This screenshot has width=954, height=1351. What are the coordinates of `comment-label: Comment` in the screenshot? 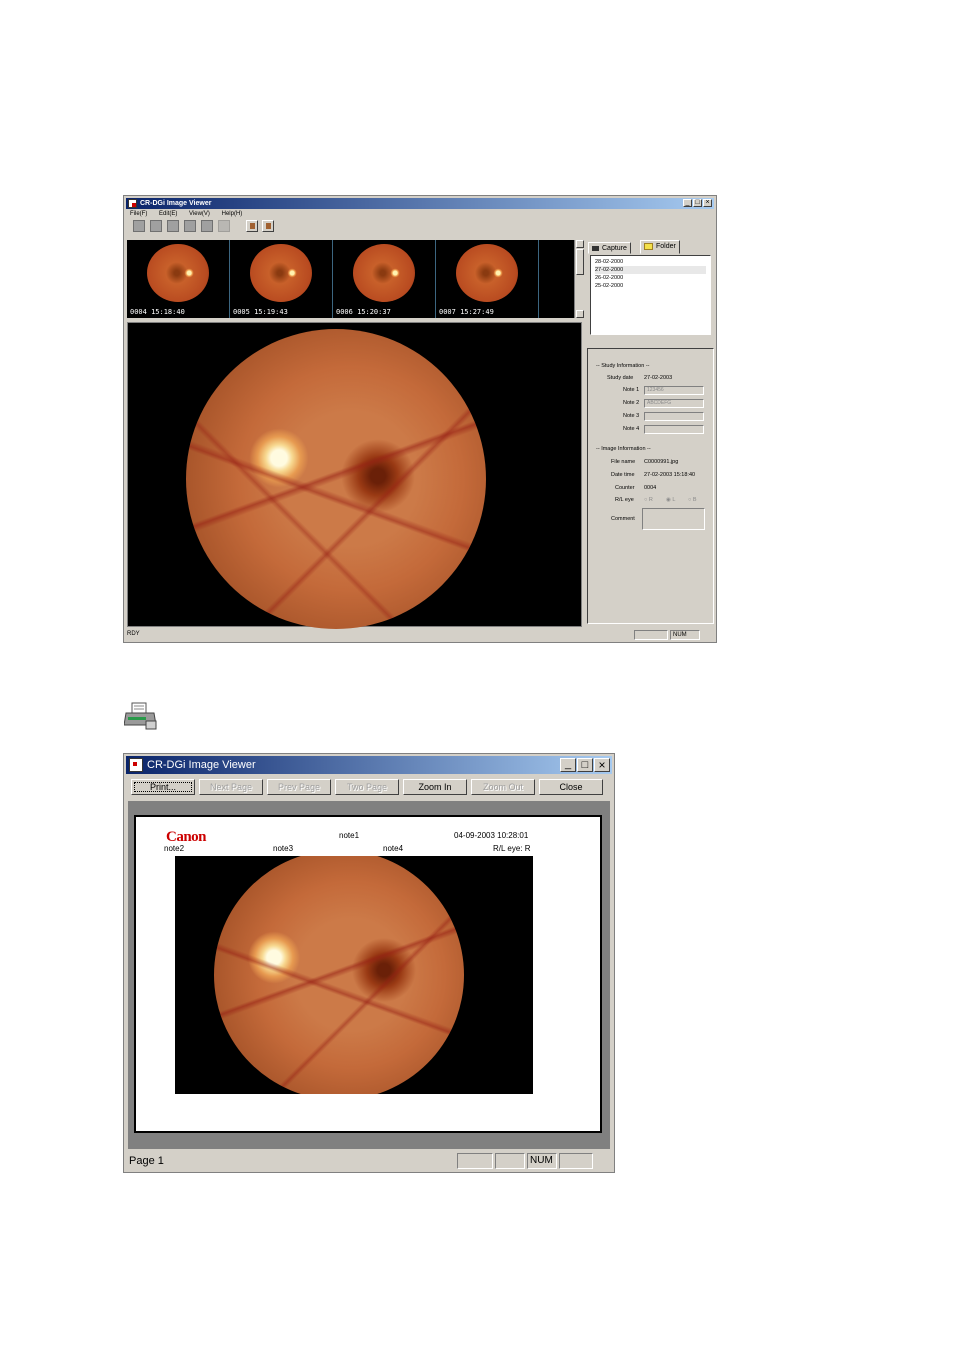 It's located at (623, 519).